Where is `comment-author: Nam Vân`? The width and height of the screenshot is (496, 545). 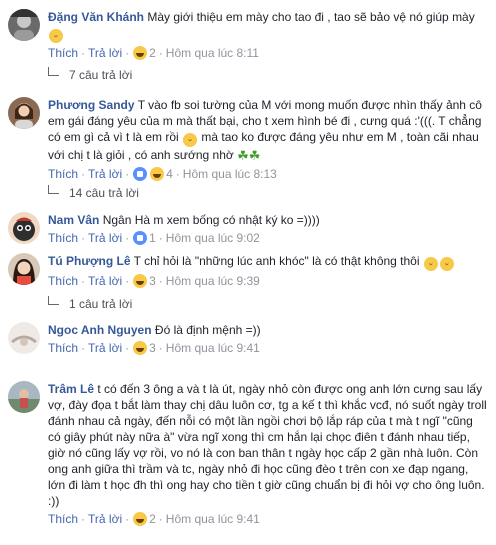
comment-author: Nam Vân is located at coordinates (73, 220).